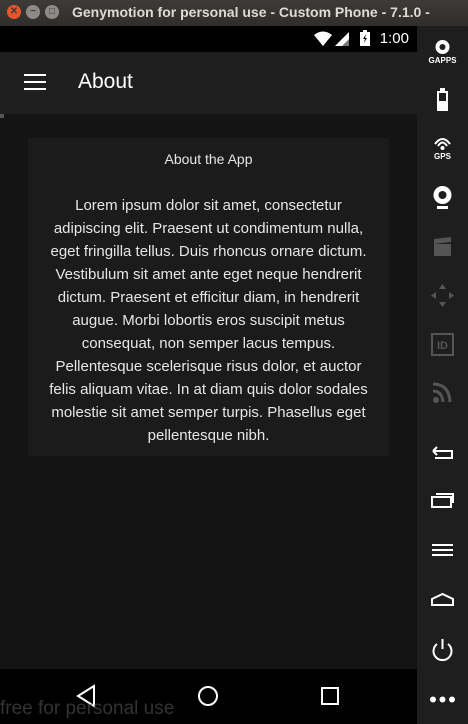 The height and width of the screenshot is (724, 468). What do you see at coordinates (105, 81) in the screenshot?
I see `page-title: About` at bounding box center [105, 81].